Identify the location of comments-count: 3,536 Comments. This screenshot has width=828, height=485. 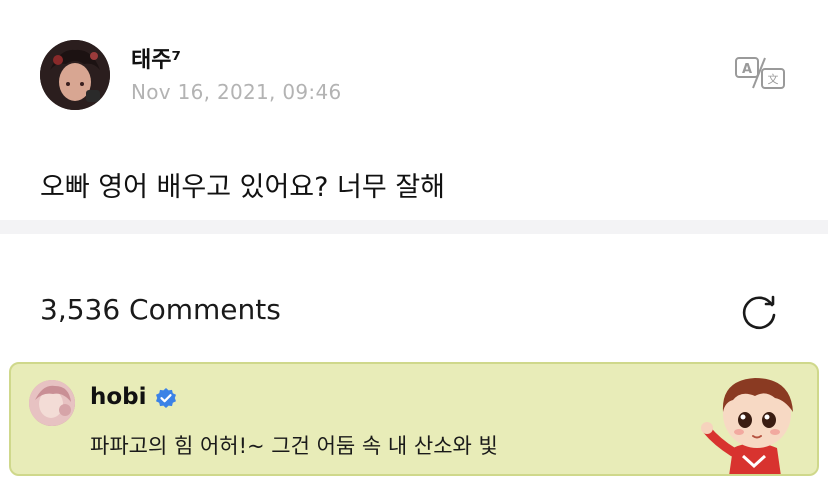
(160, 309).